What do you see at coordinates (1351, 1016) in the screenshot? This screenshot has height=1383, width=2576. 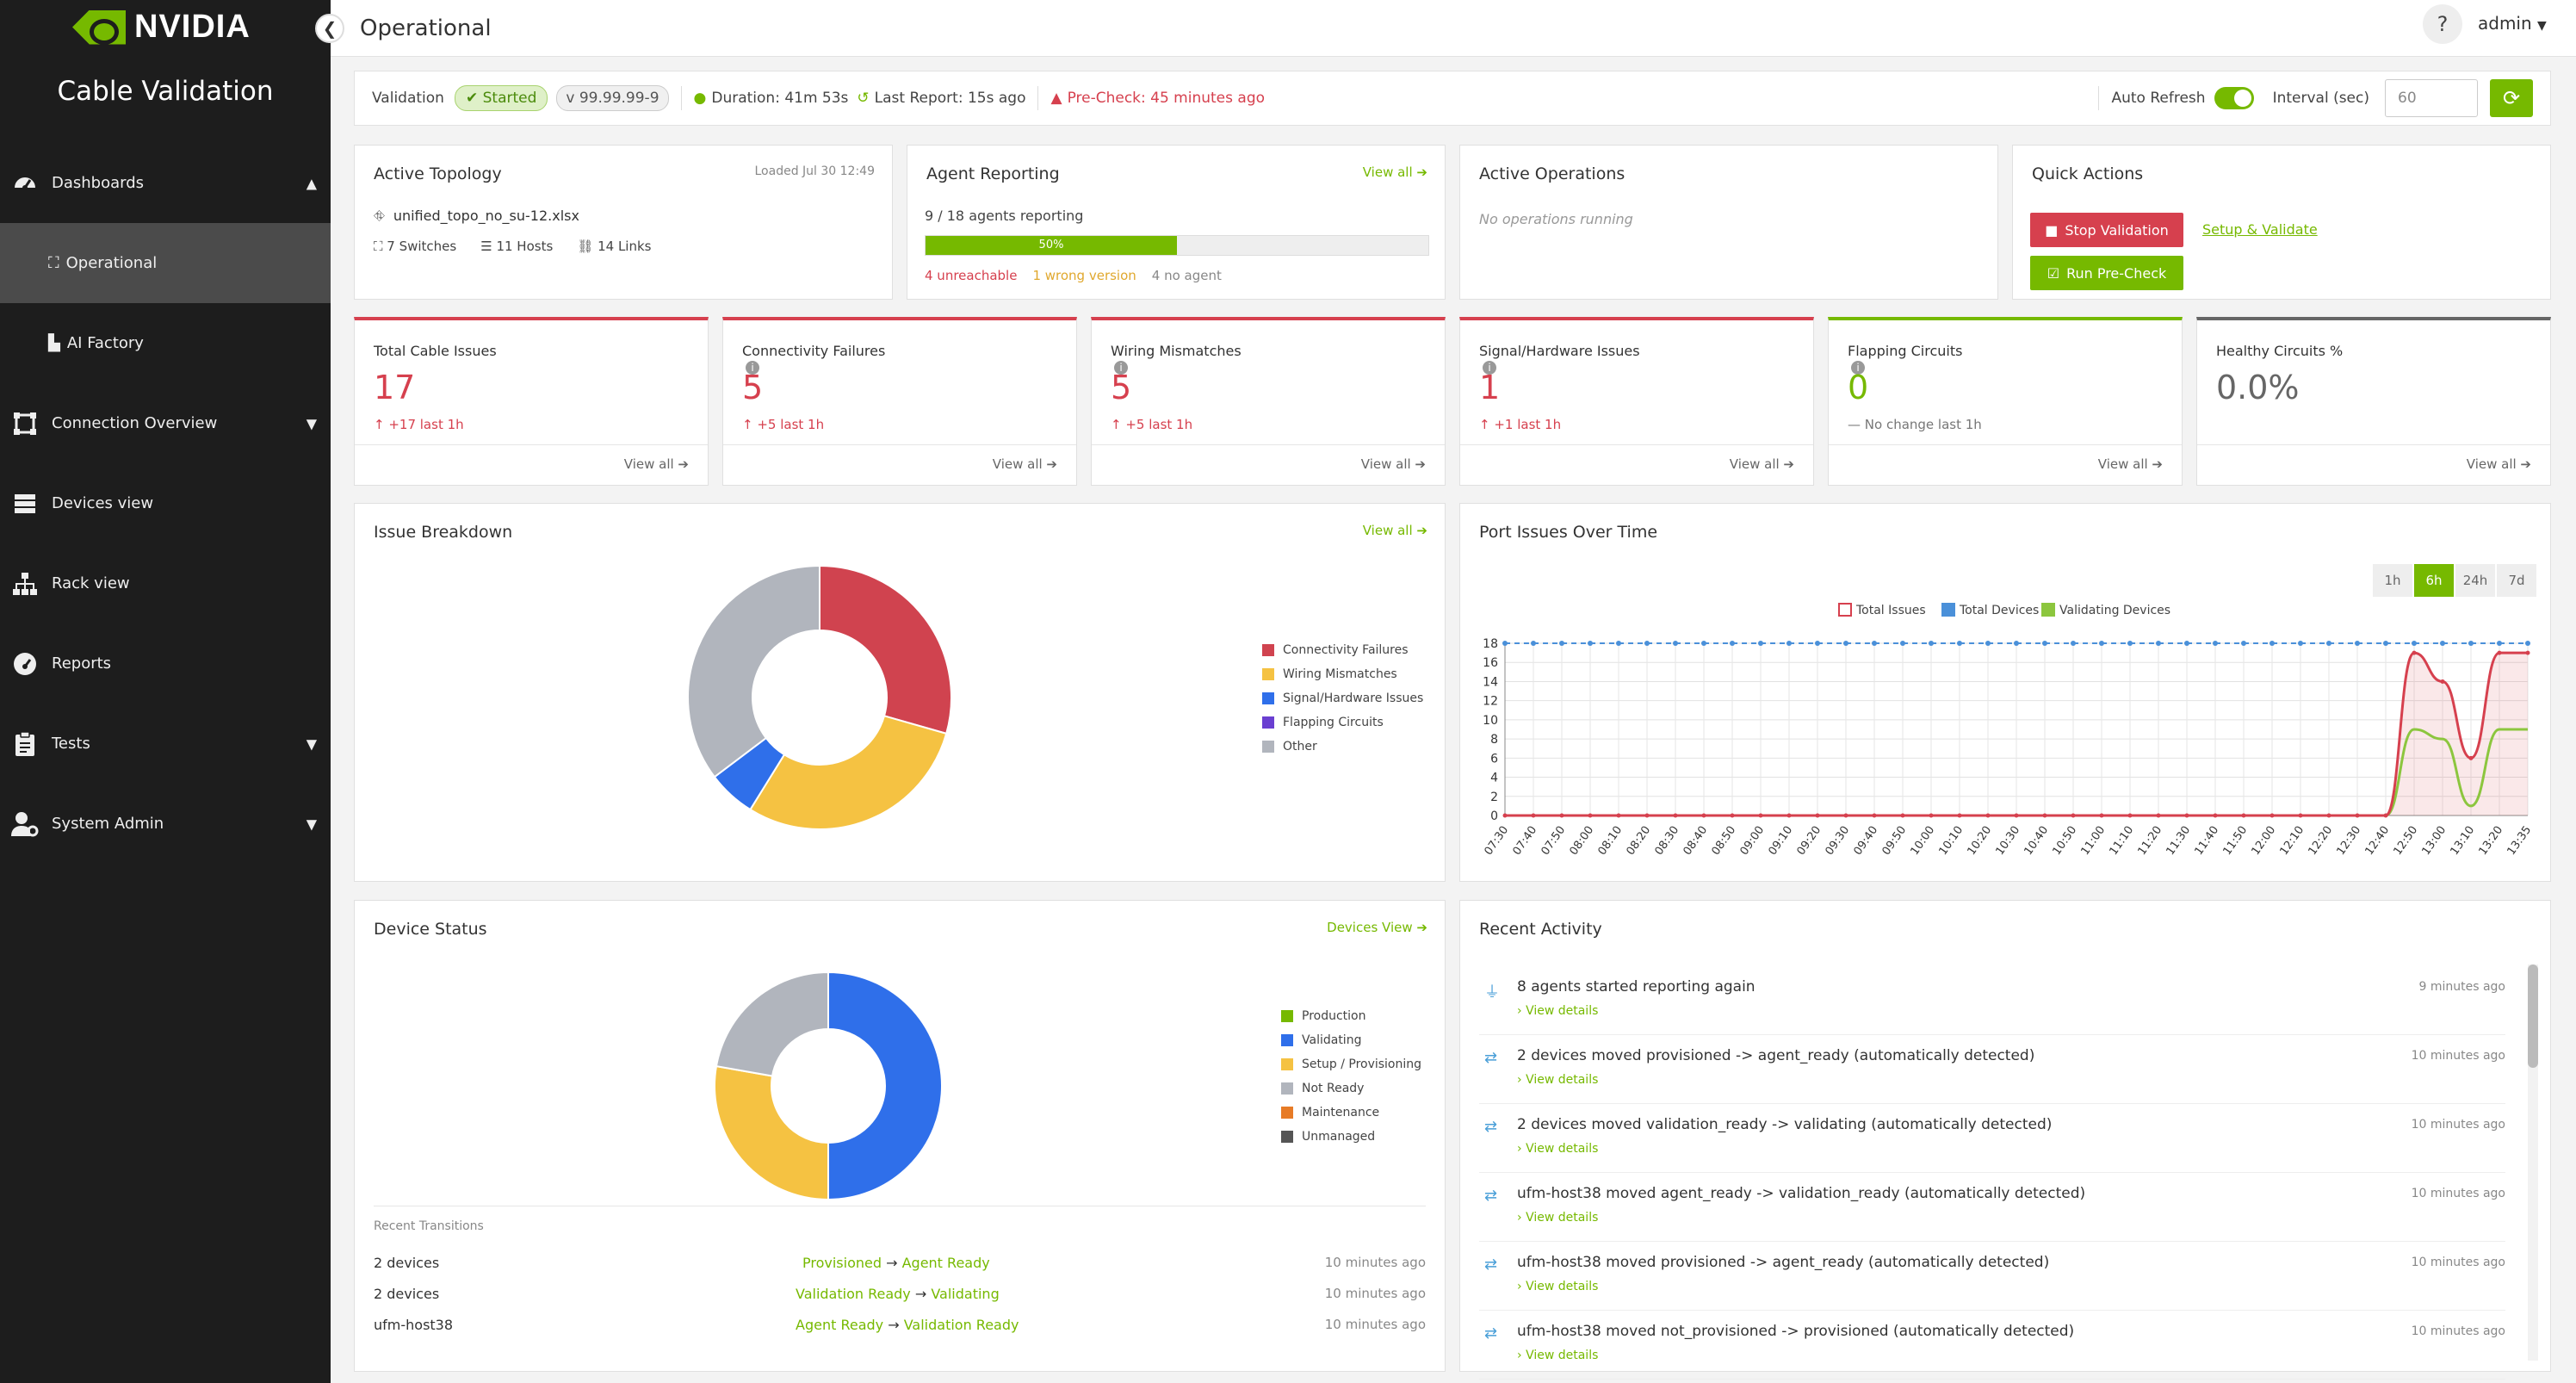 I see `legend-item: Production` at bounding box center [1351, 1016].